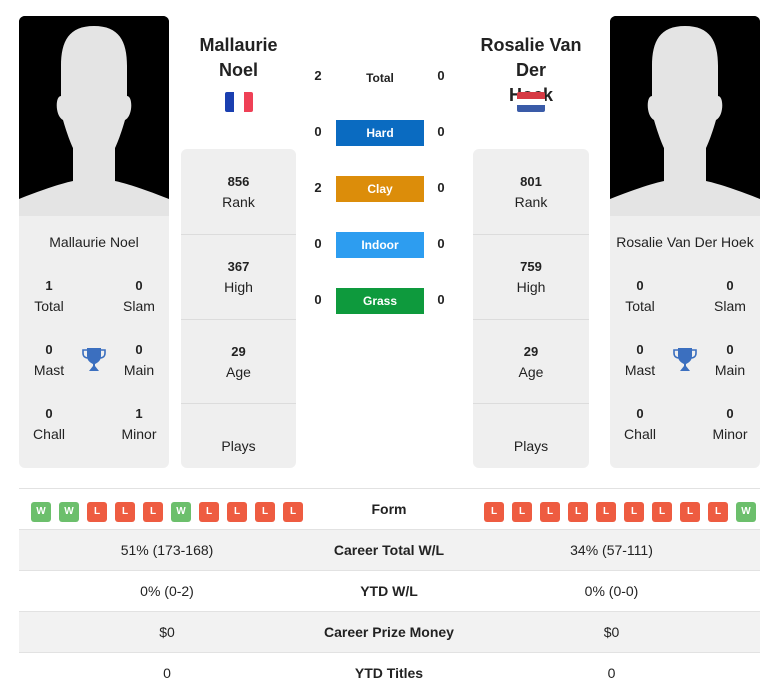 The height and width of the screenshot is (699, 779). What do you see at coordinates (238, 191) in the screenshot?
I see `player1-rank: 856 Rank` at bounding box center [238, 191].